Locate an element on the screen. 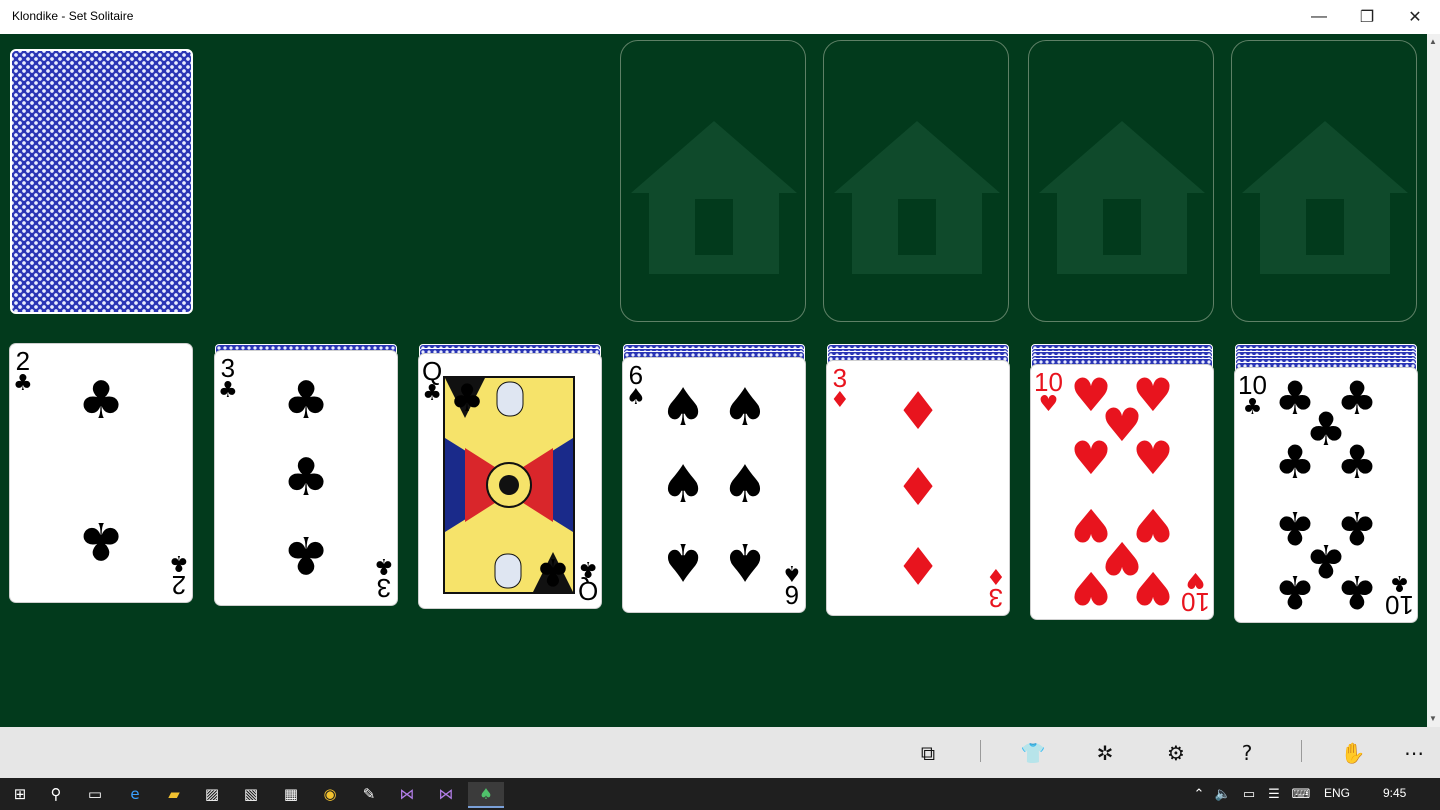 This screenshot has width=1440, height=810. clock: 9:45 is located at coordinates (1394, 793).